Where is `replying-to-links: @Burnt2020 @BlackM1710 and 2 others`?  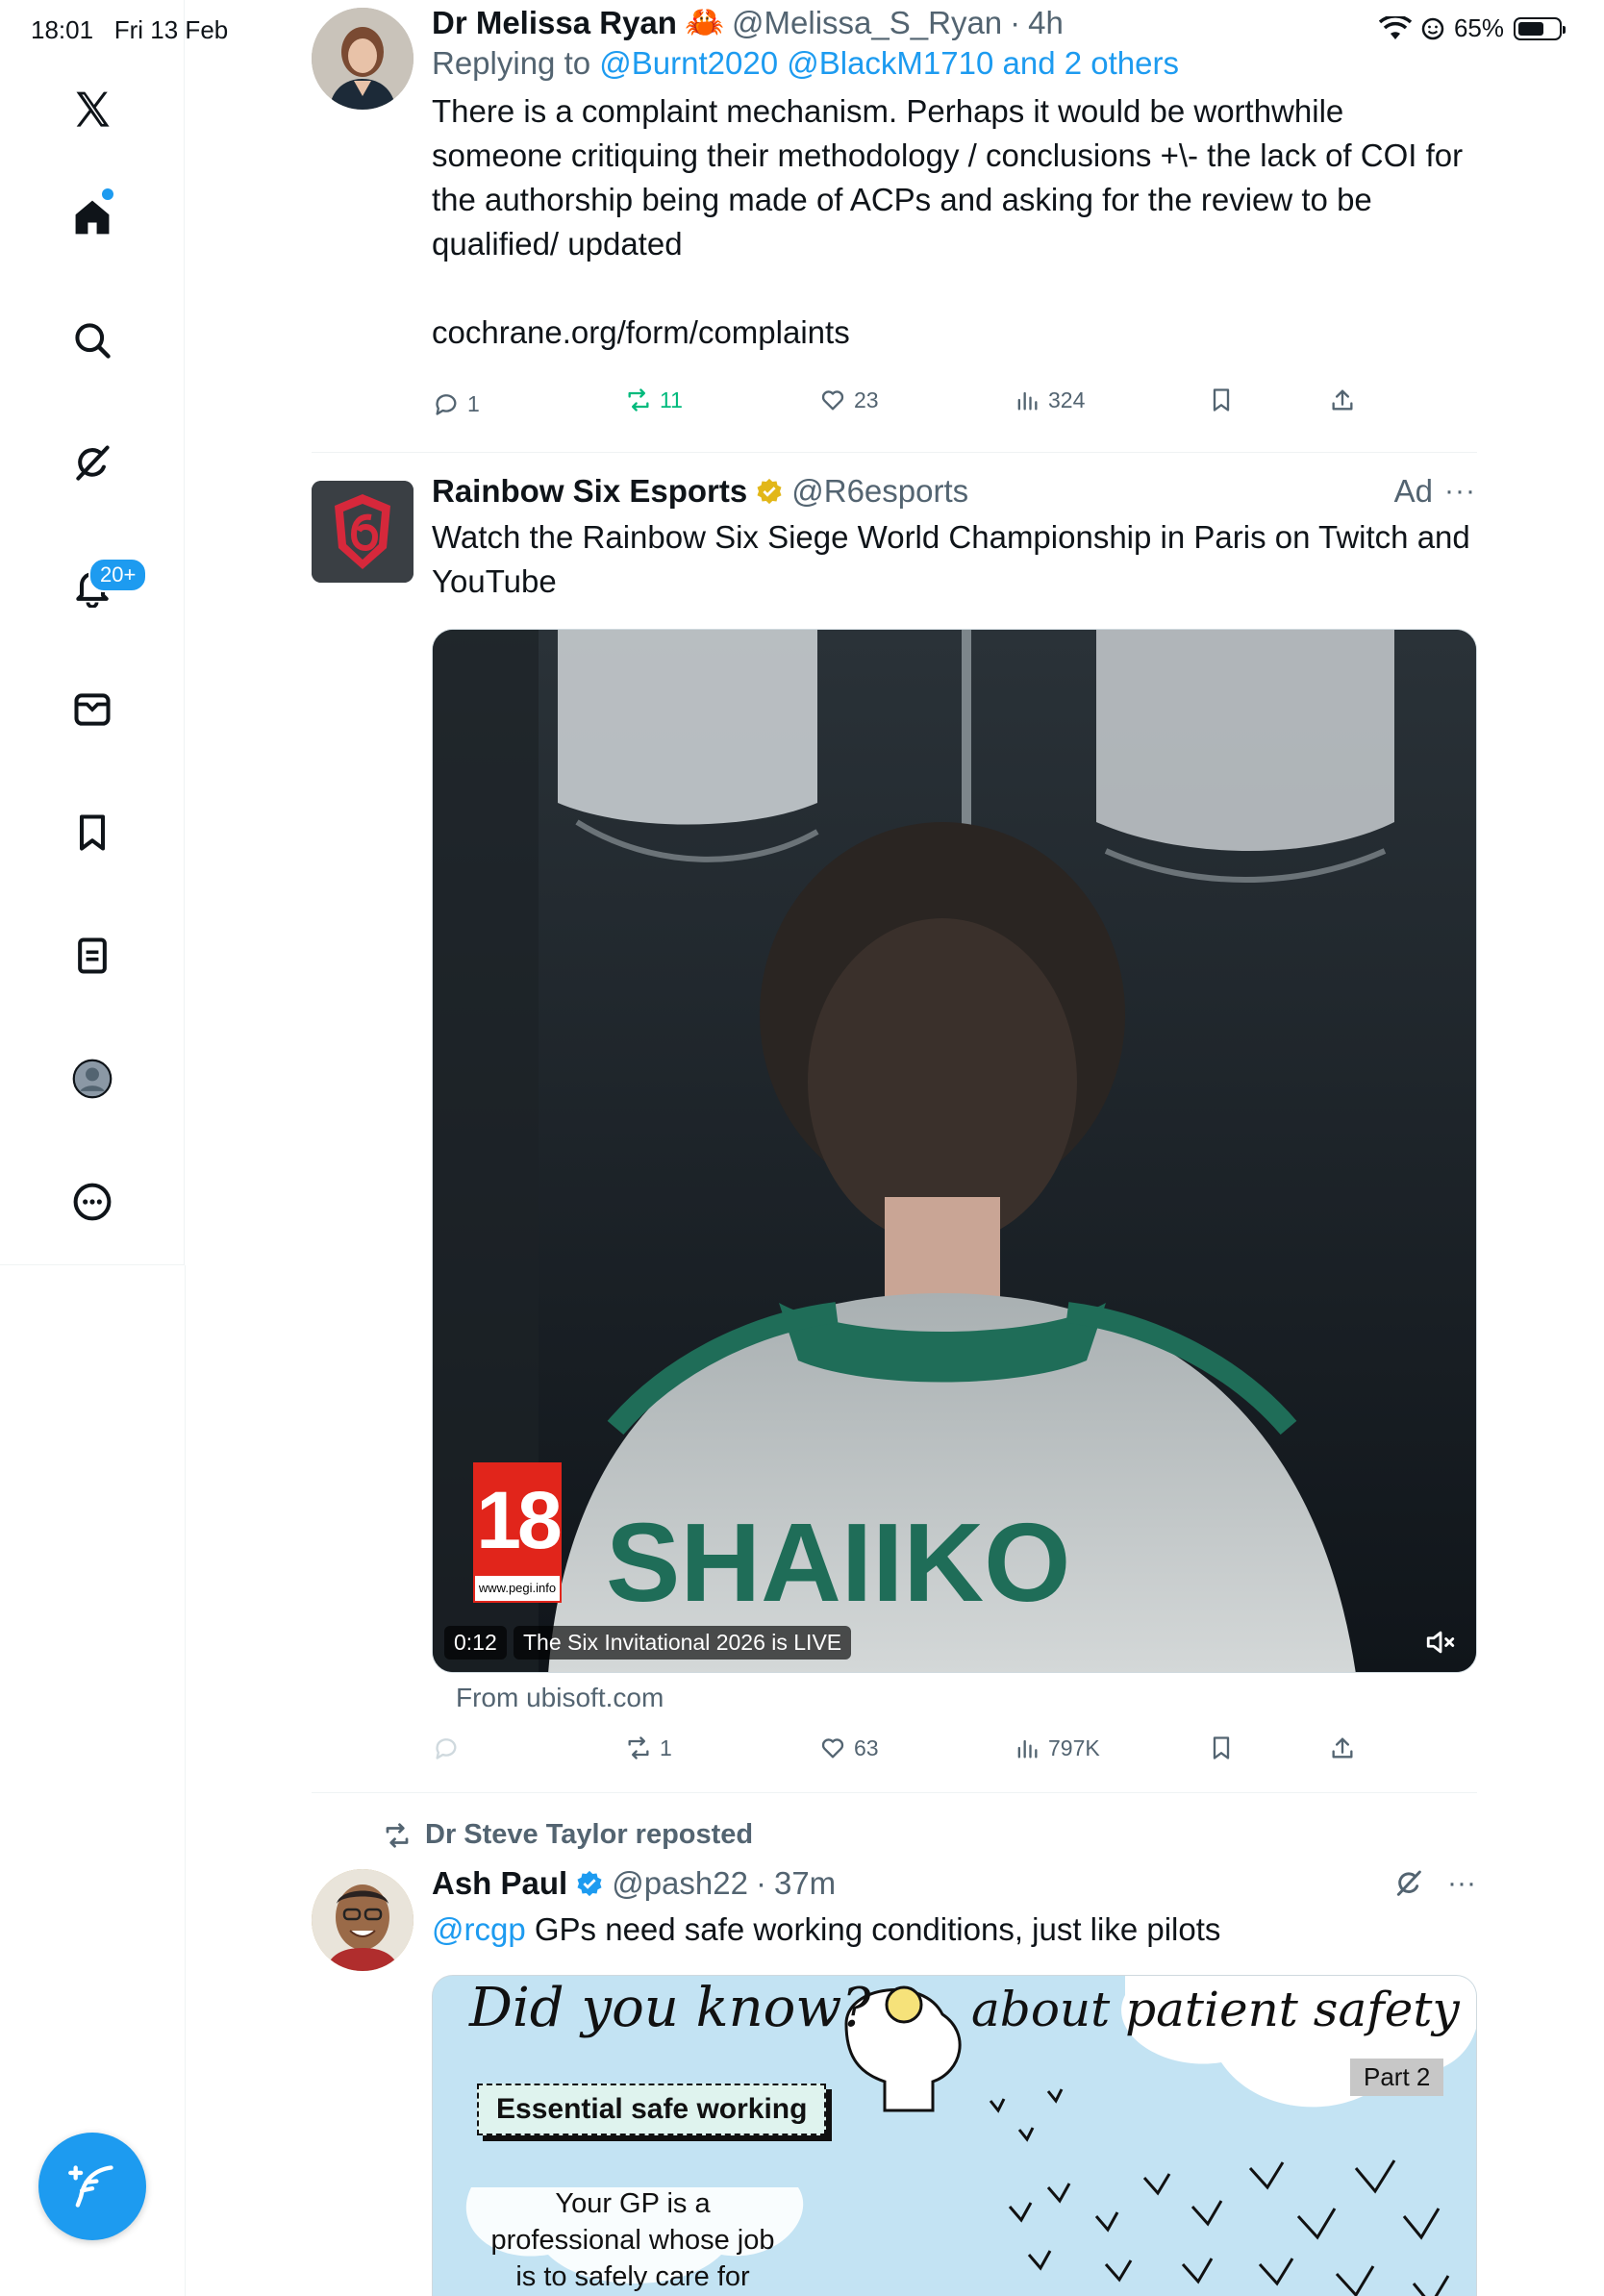 replying-to-links: @Burnt2020 @BlackM1710 and 2 others is located at coordinates (889, 63).